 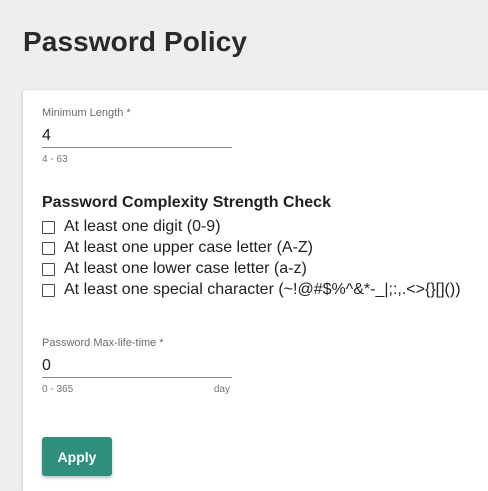 What do you see at coordinates (55, 159) in the screenshot?
I see `minimum-length-hint: 4 - 63` at bounding box center [55, 159].